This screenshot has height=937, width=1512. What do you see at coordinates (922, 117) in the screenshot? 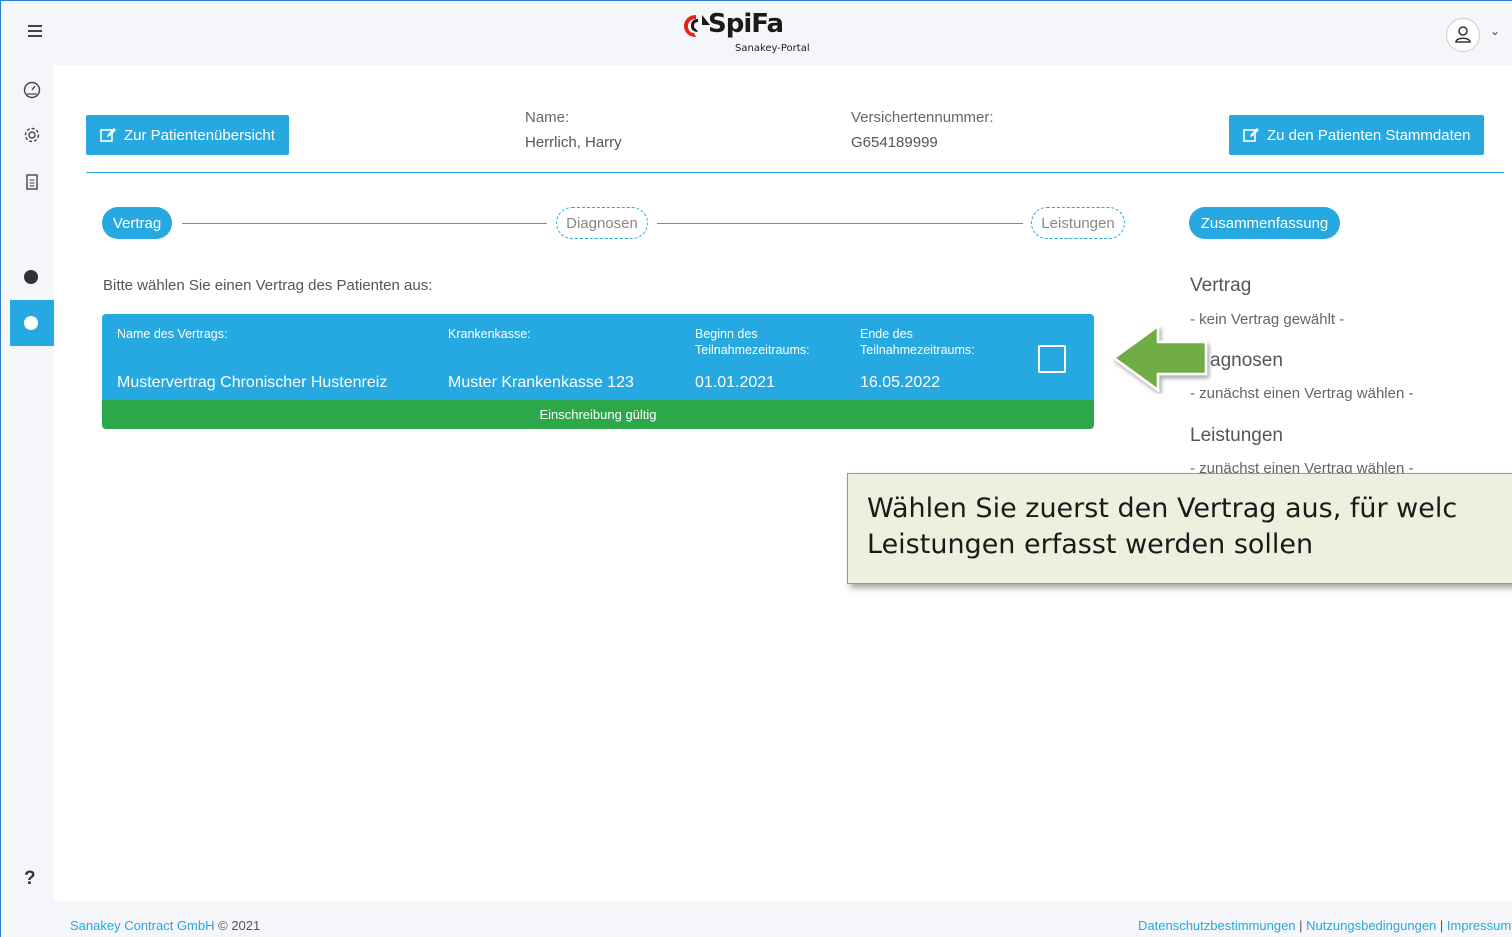
I see `insurance-number-label: Versichertennummer:` at bounding box center [922, 117].